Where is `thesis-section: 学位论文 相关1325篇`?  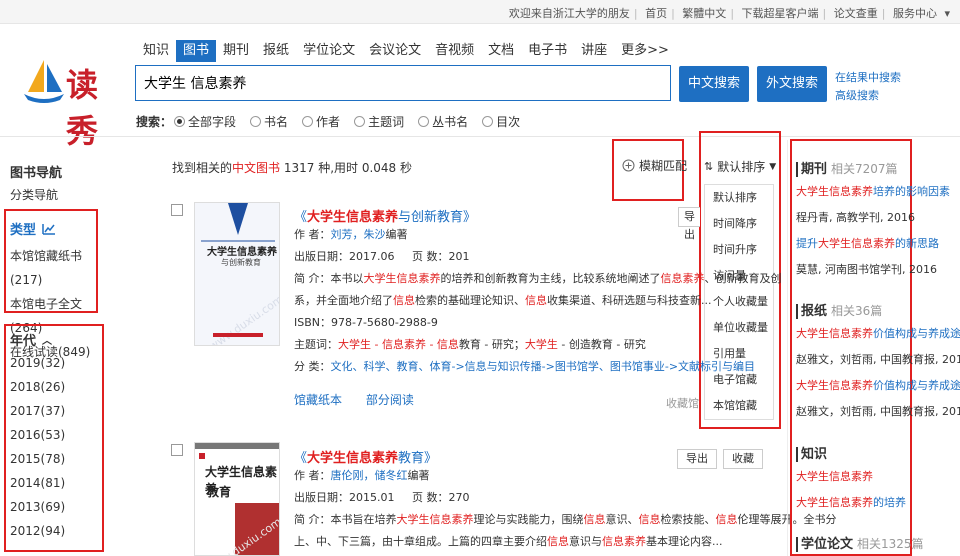
thesis-section: 学位论文 相关1325篇 is located at coordinates (860, 542).